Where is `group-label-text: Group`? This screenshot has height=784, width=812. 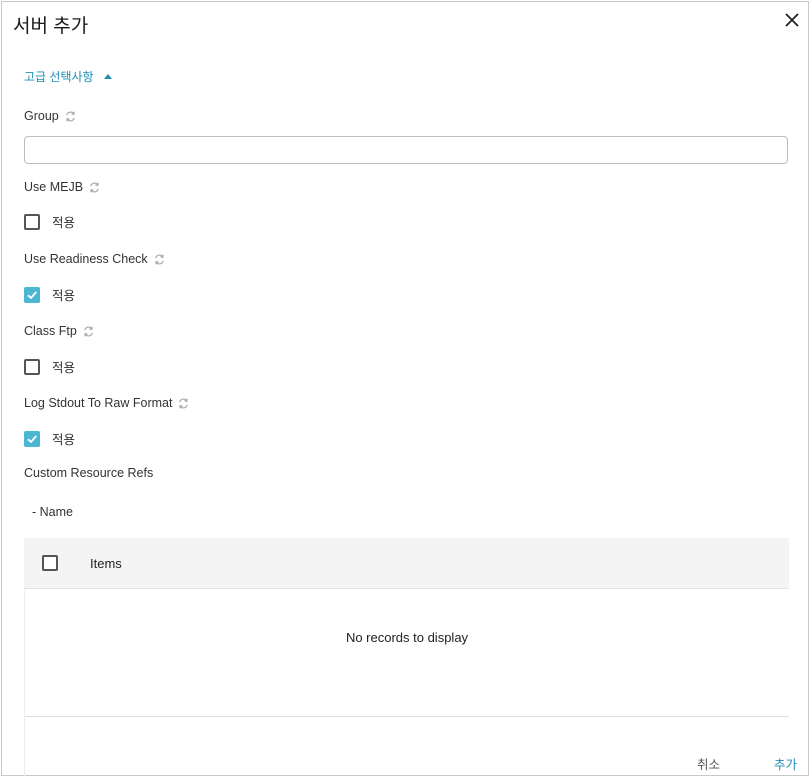 group-label-text: Group is located at coordinates (41, 116).